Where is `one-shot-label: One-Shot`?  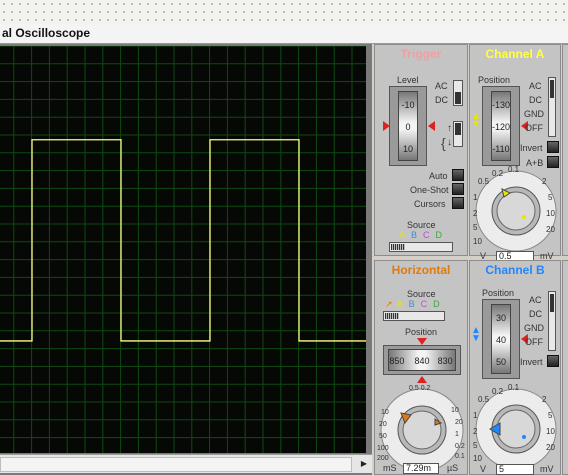
one-shot-label: One-Shot is located at coordinates (429, 190).